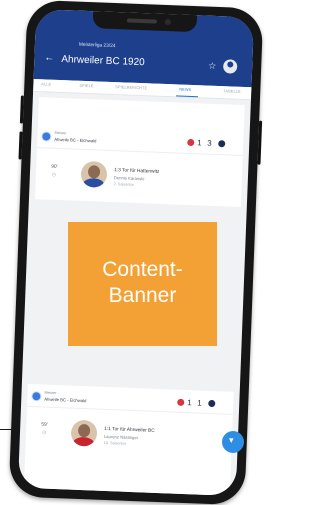  I want to click on goal-minute: 90', so click(54, 167).